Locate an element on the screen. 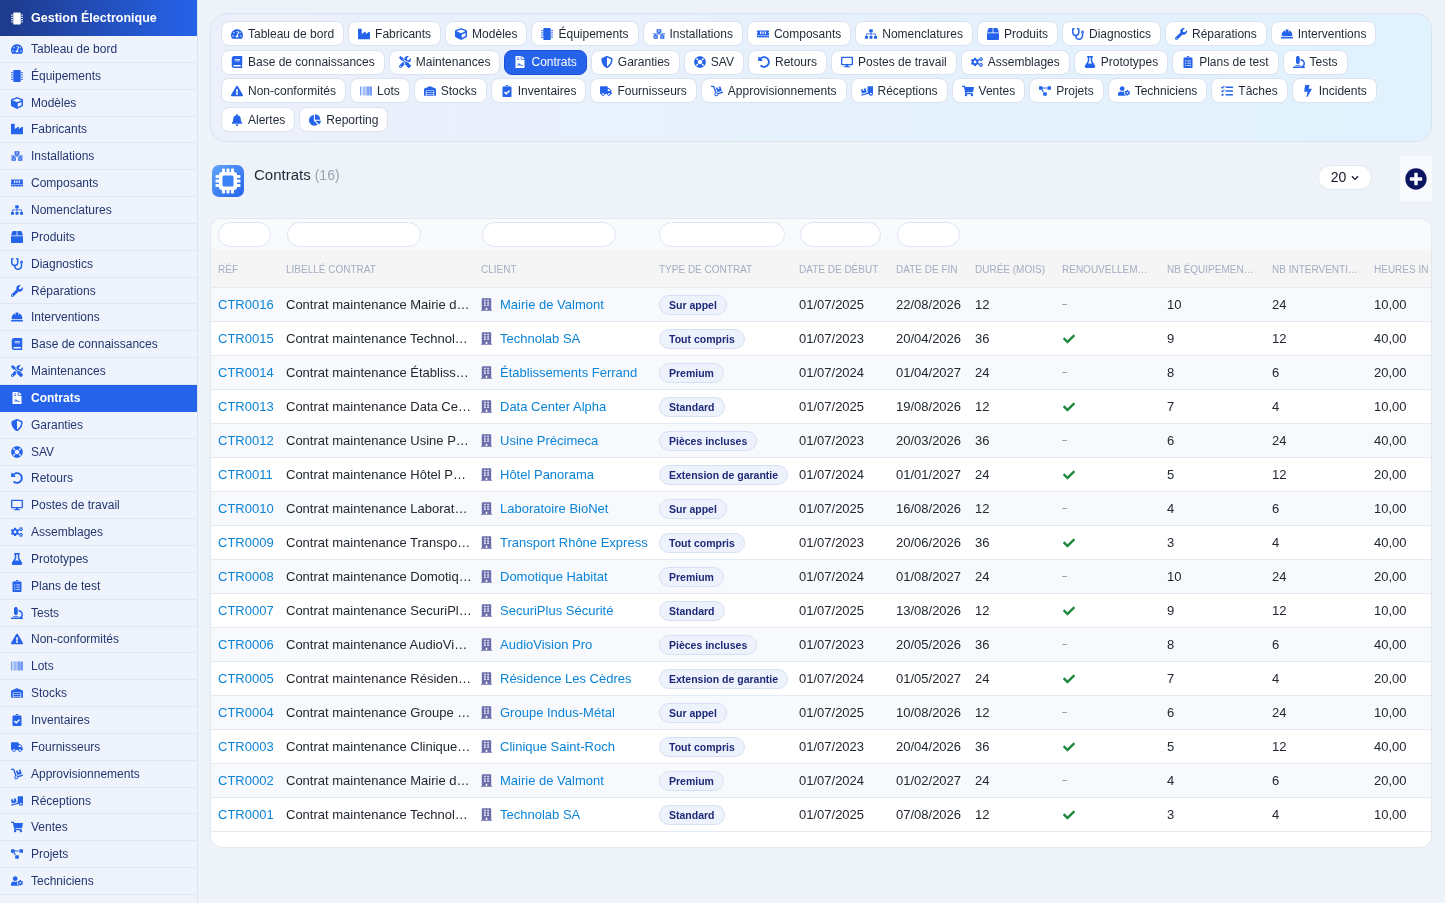 Image resolution: width=1445 pixels, height=903 pixels. add-button is located at coordinates (1416, 179).